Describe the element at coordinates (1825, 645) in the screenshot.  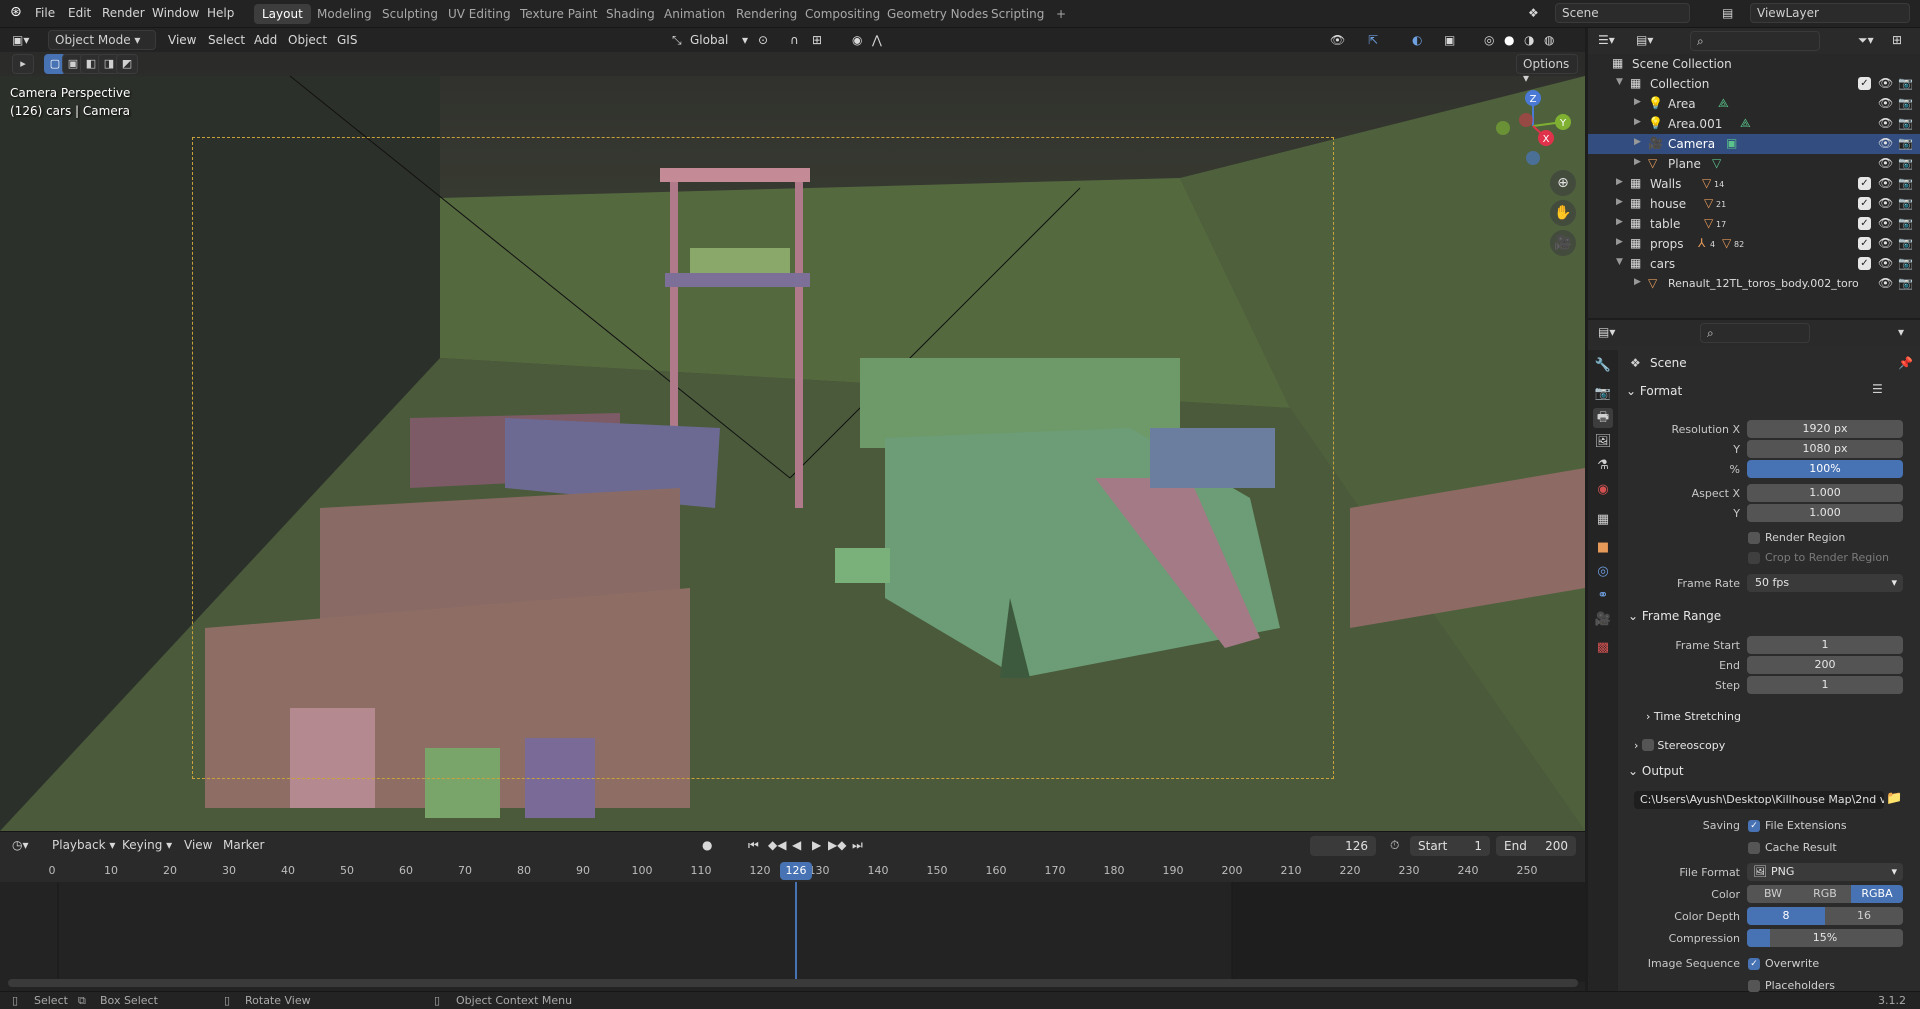
I see `frame-start-field: 1` at that location.